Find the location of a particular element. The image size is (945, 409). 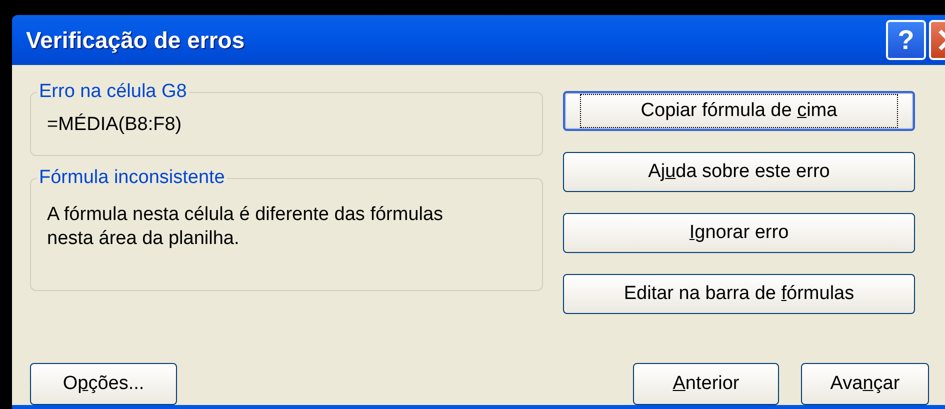

error-description: A fórmula nesta célula é diferente das fórmulas nesta área da planilha. is located at coordinates (245, 227).